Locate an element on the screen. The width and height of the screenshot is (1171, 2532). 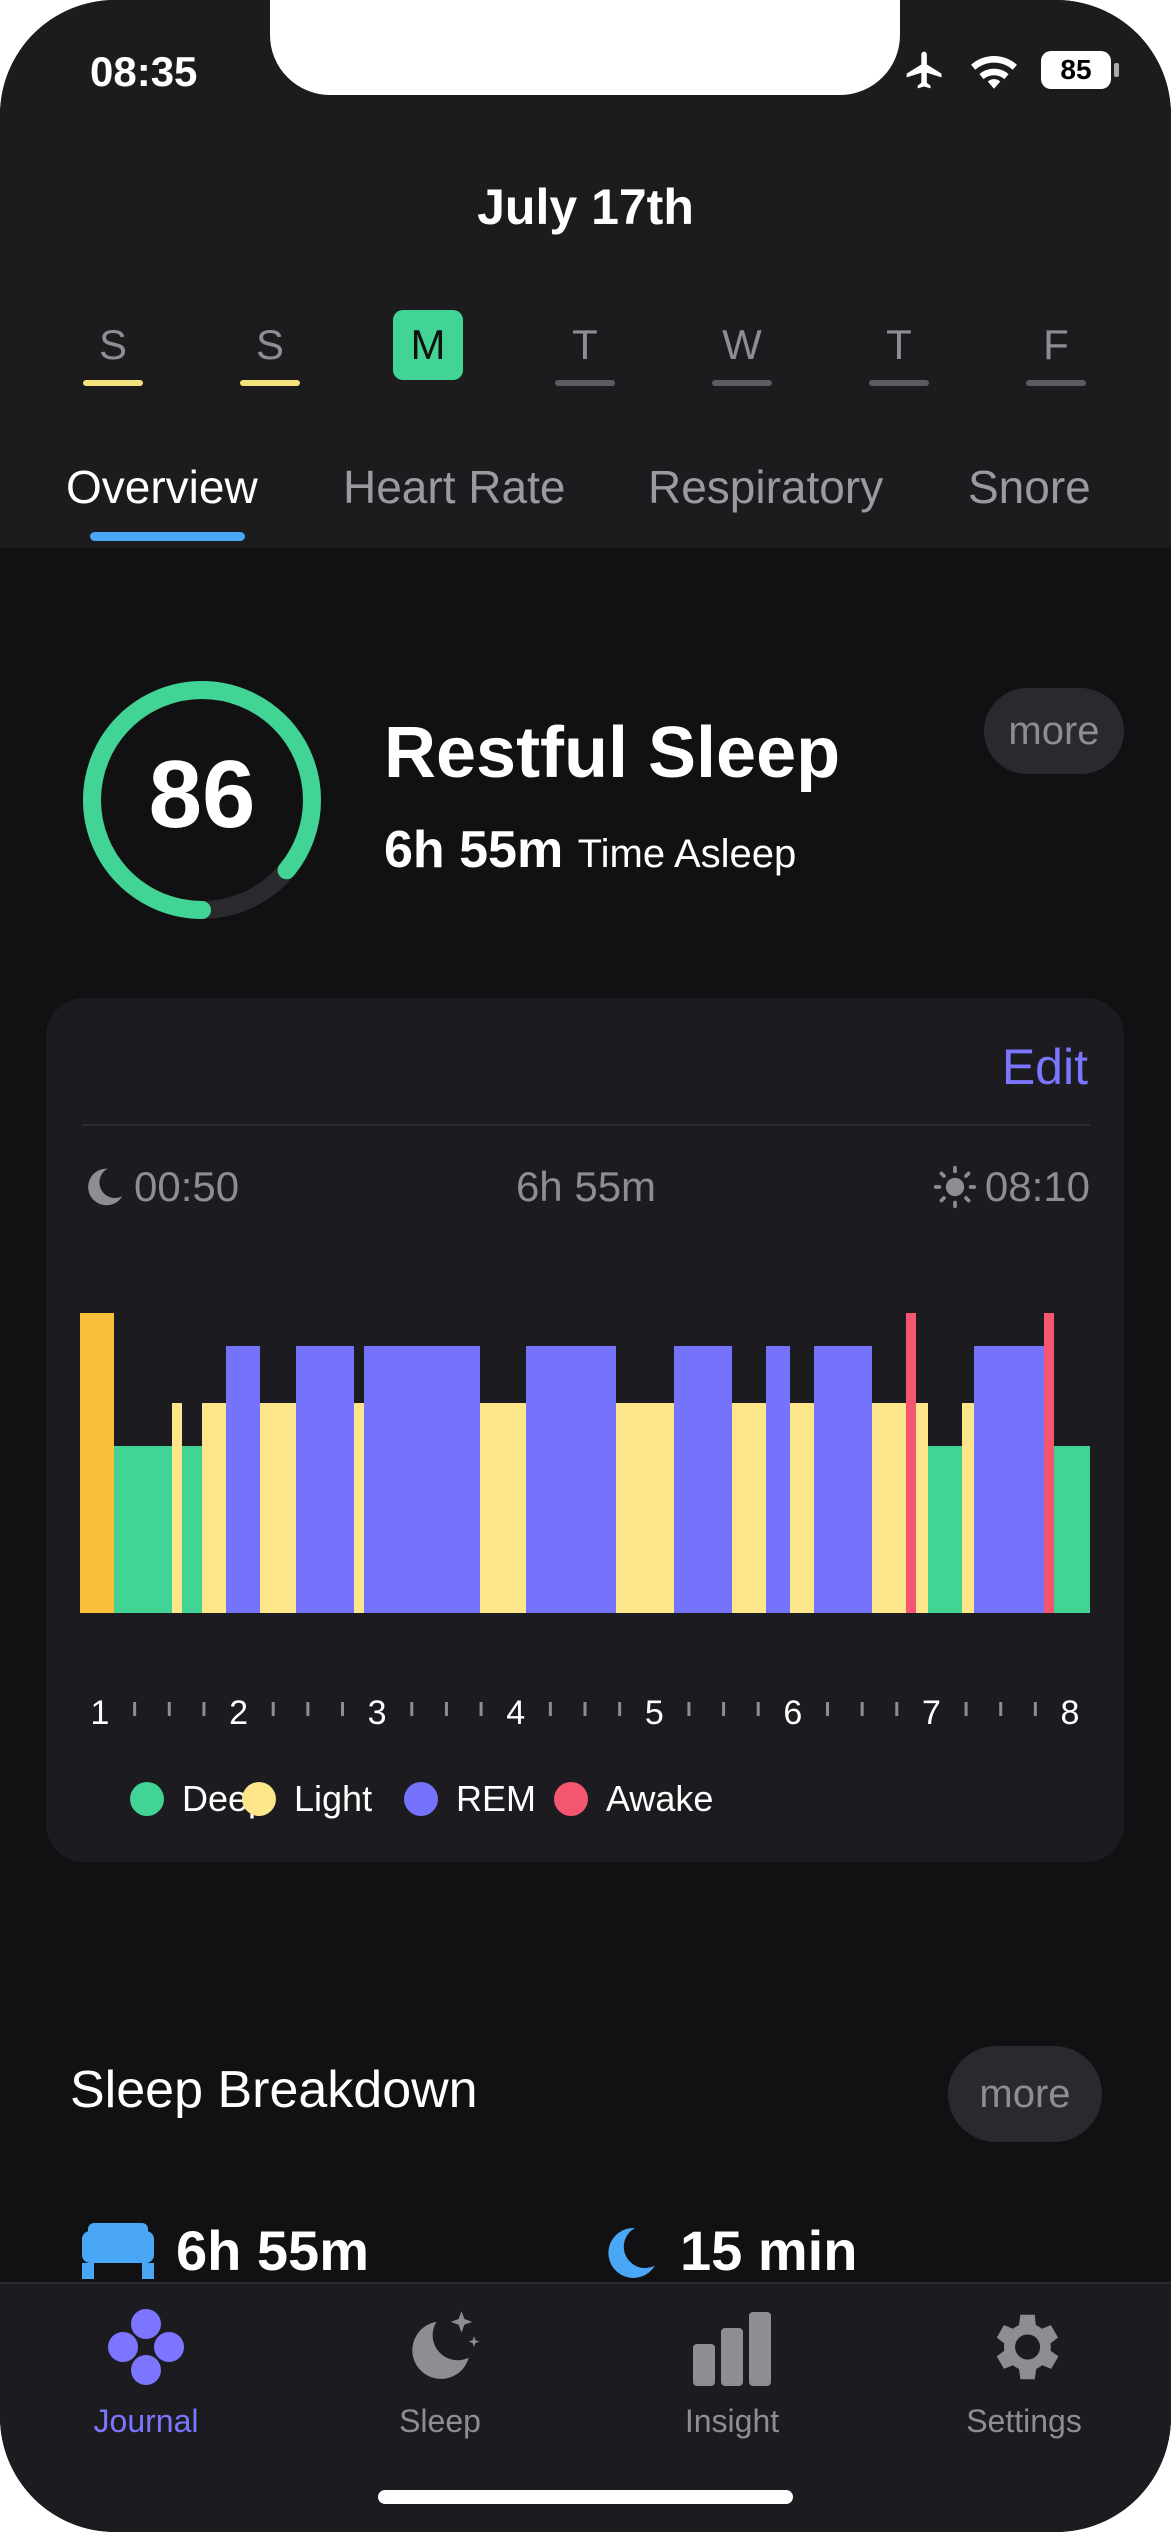
tab-snore: Snore is located at coordinates (1029, 487).